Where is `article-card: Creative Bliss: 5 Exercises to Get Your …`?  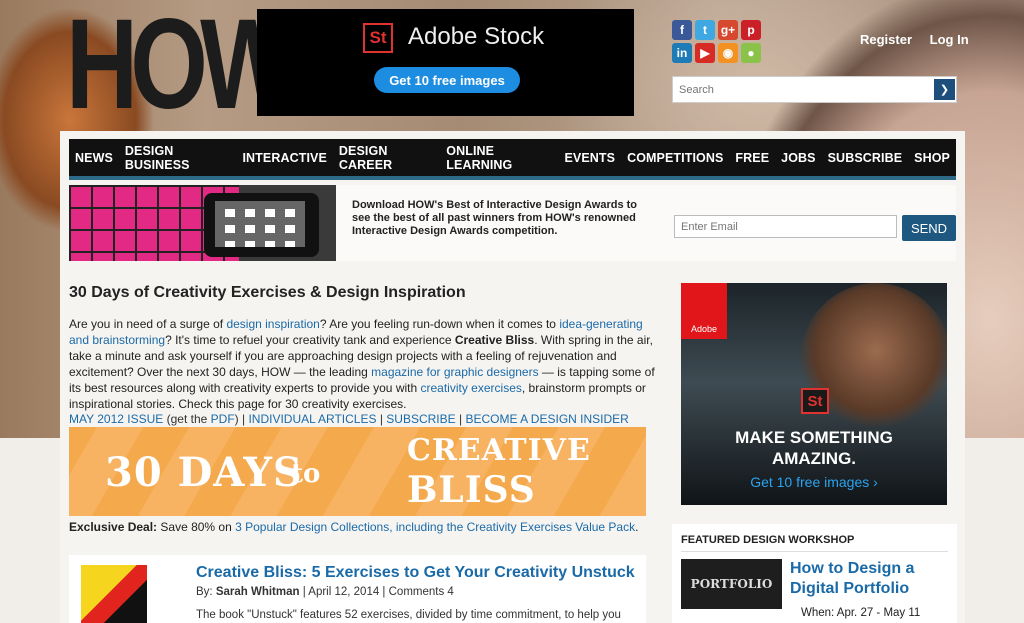
article-card: Creative Bliss: 5 Exercises to Get Your … is located at coordinates (357, 589).